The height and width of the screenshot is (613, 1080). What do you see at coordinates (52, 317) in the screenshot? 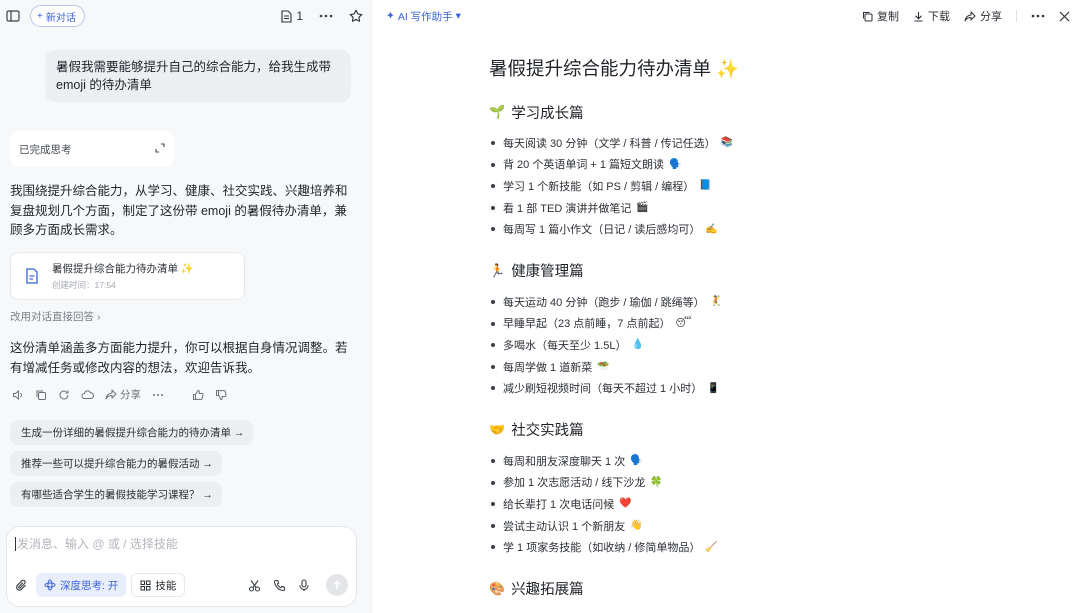
I see `answer-in-chat-label: 改用对话直接回答` at bounding box center [52, 317].